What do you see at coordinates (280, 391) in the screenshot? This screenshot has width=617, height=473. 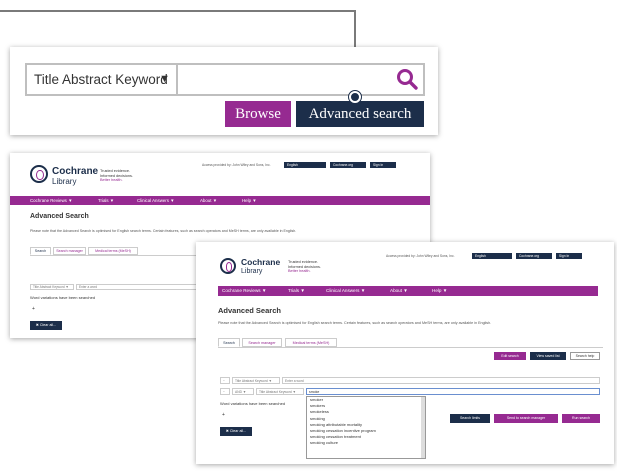 I see `field-select-row2: Title Abstract Keyword ▼` at bounding box center [280, 391].